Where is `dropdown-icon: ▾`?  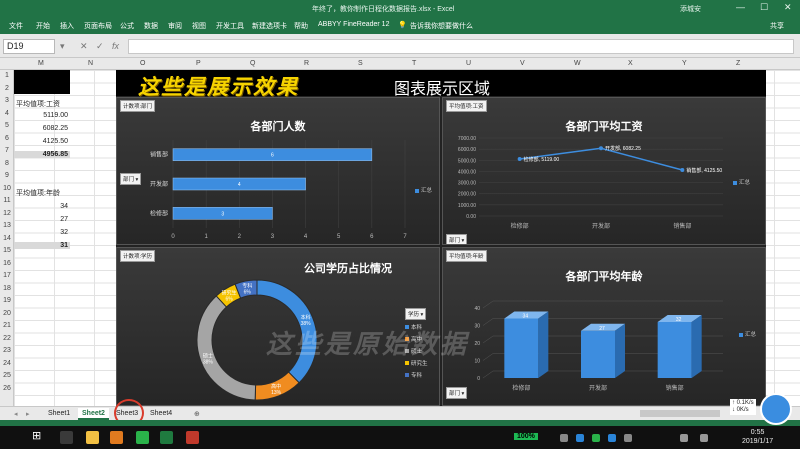 dropdown-icon: ▾ is located at coordinates (62, 46).